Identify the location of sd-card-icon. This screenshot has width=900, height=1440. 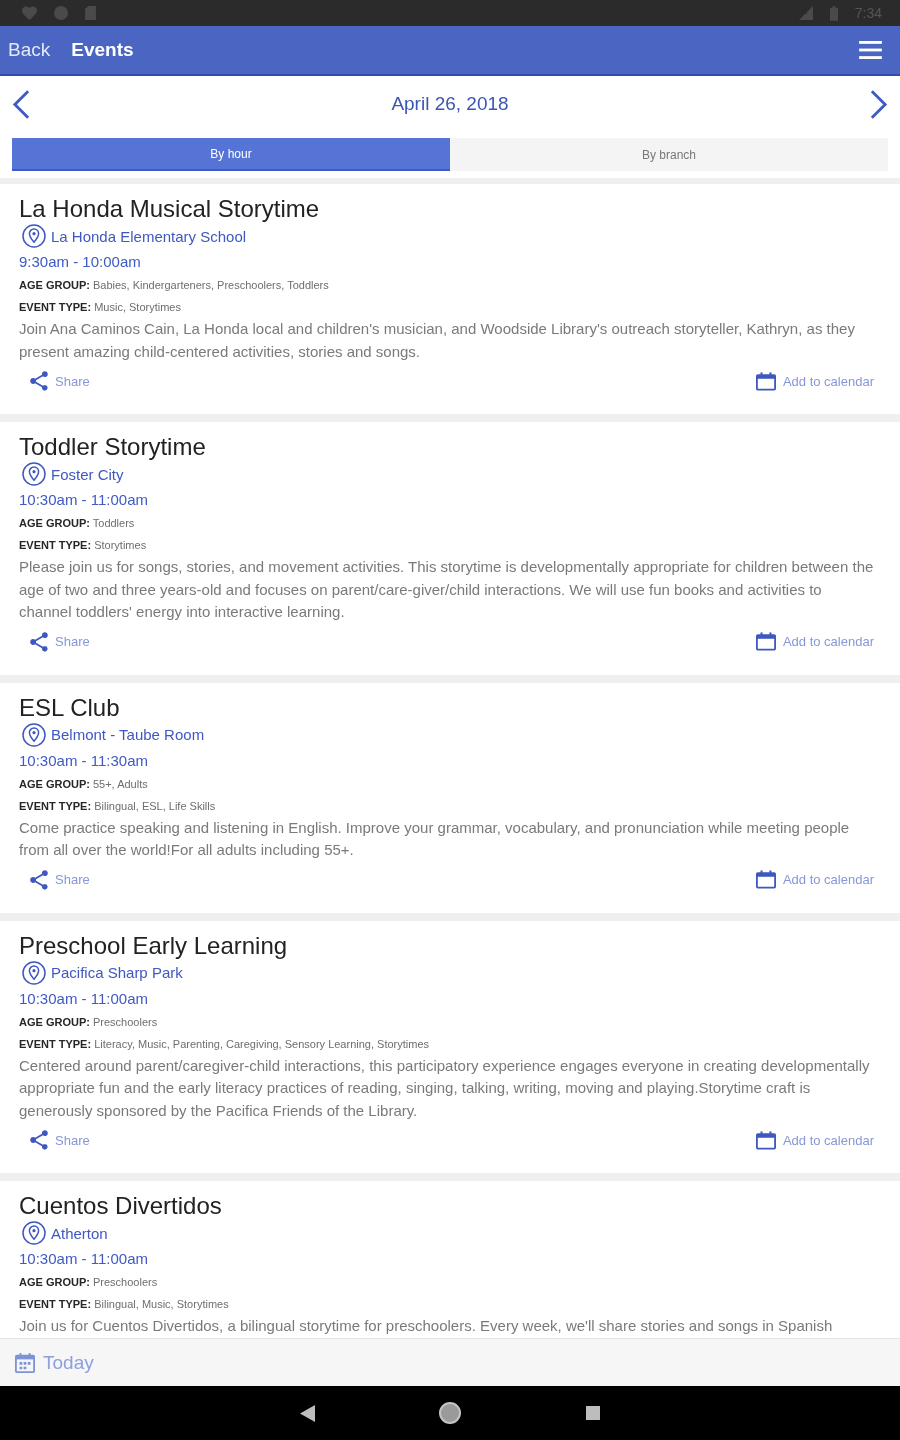
(90, 13).